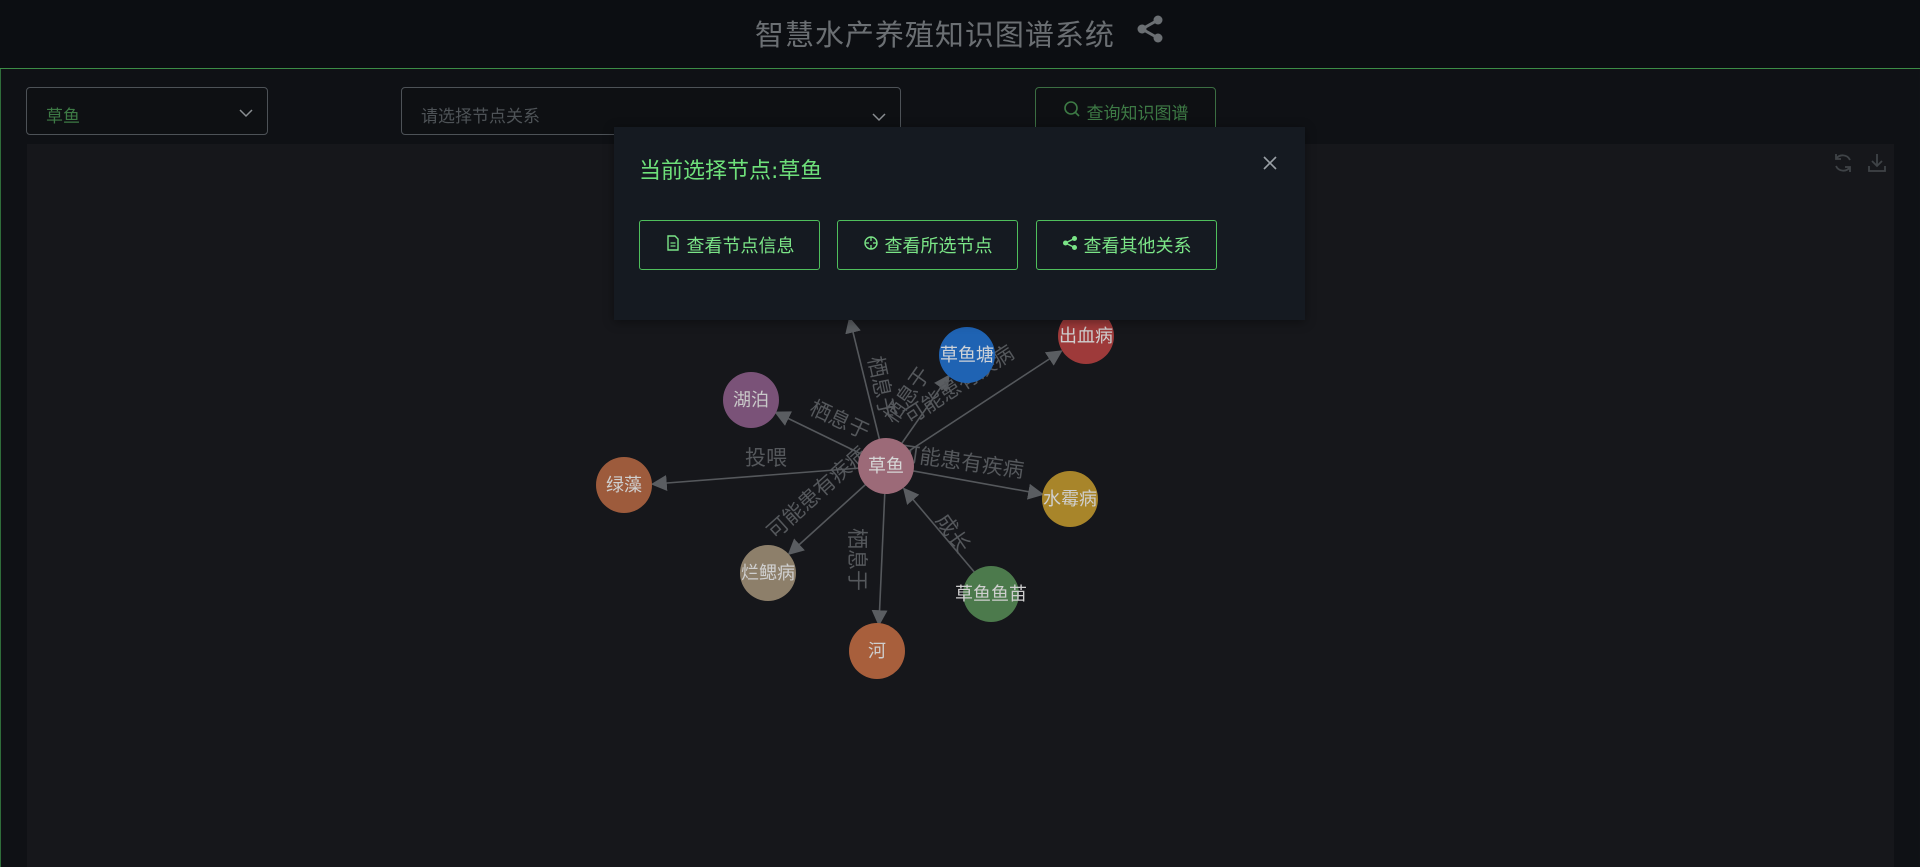  What do you see at coordinates (740, 246) in the screenshot?
I see `view-node-info-label: 查看节点信息` at bounding box center [740, 246].